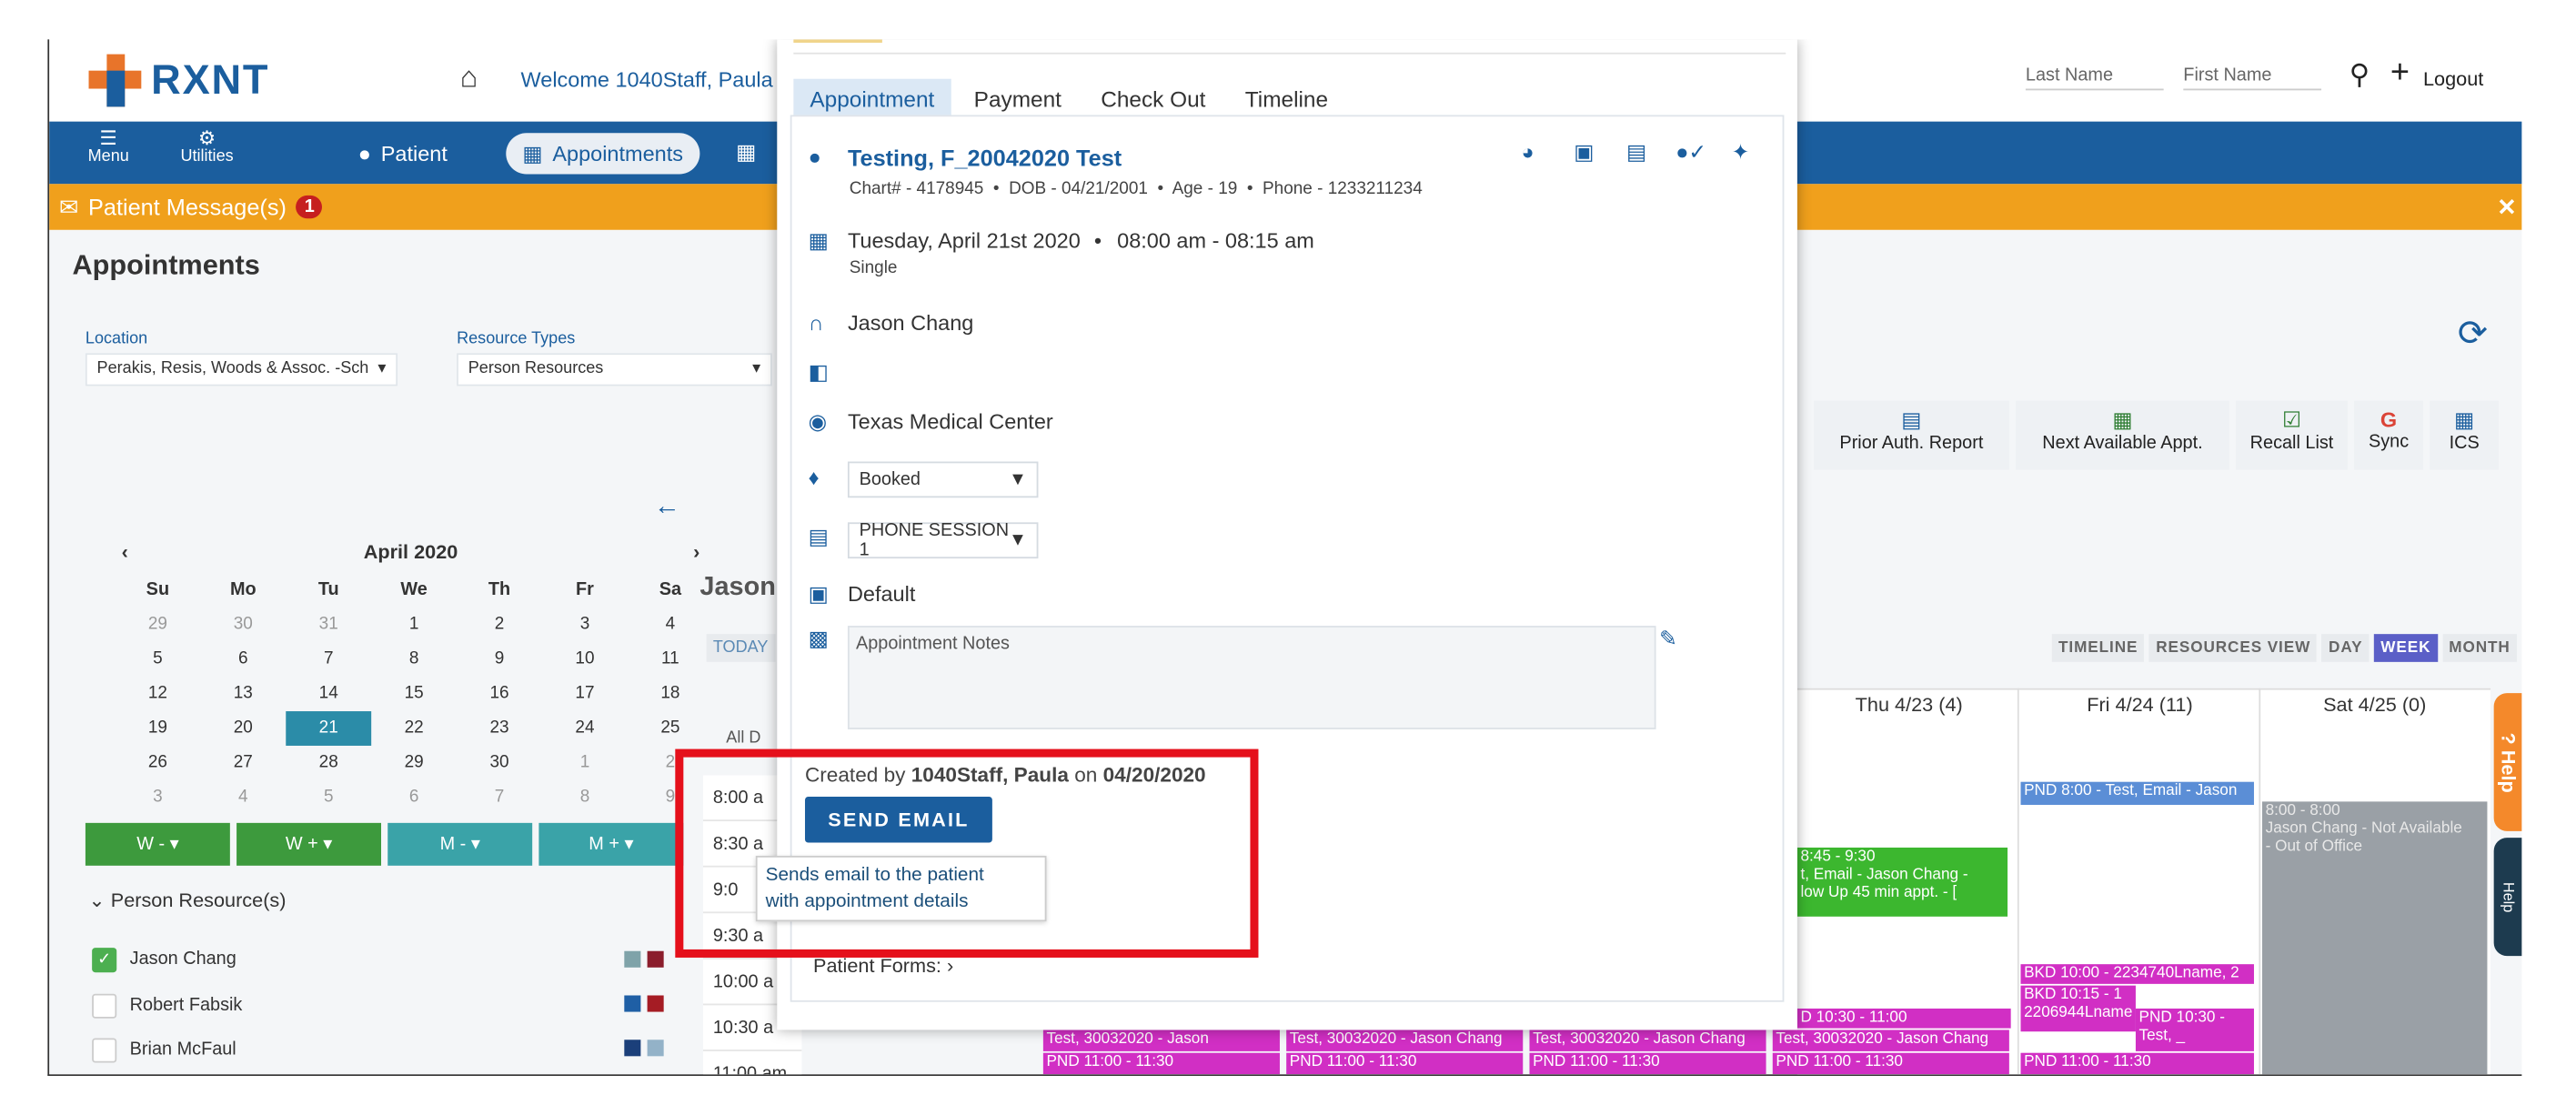 The image size is (2576, 1115). I want to click on month-forward-button: M + ▾, so click(611, 844).